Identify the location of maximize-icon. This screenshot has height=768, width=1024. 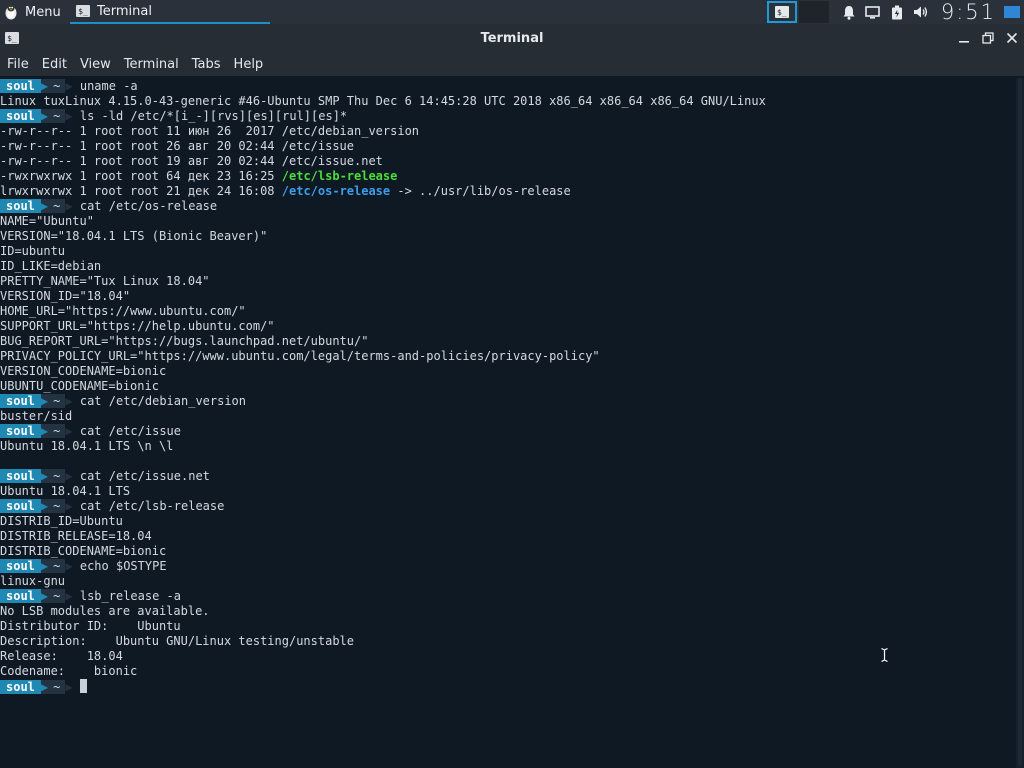
(988, 38).